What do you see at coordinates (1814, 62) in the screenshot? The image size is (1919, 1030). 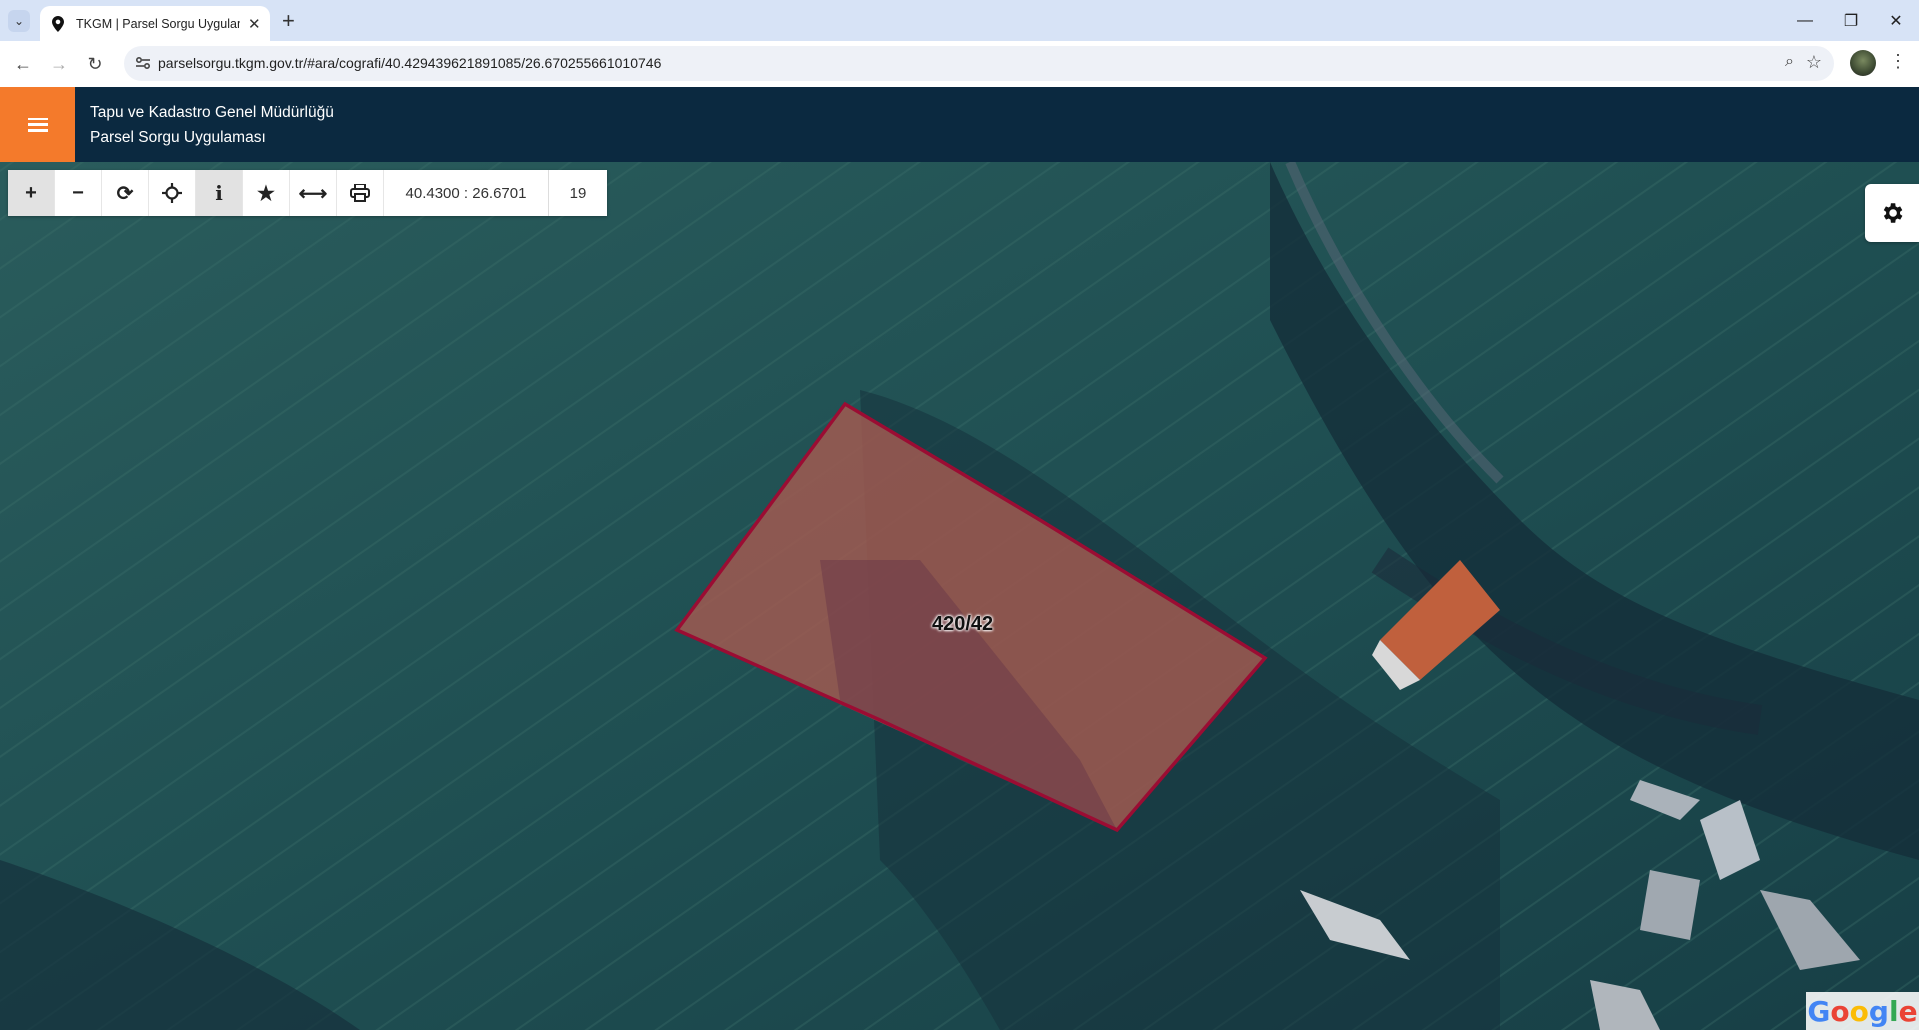 I see `bookmark-star-icon: ☆` at bounding box center [1814, 62].